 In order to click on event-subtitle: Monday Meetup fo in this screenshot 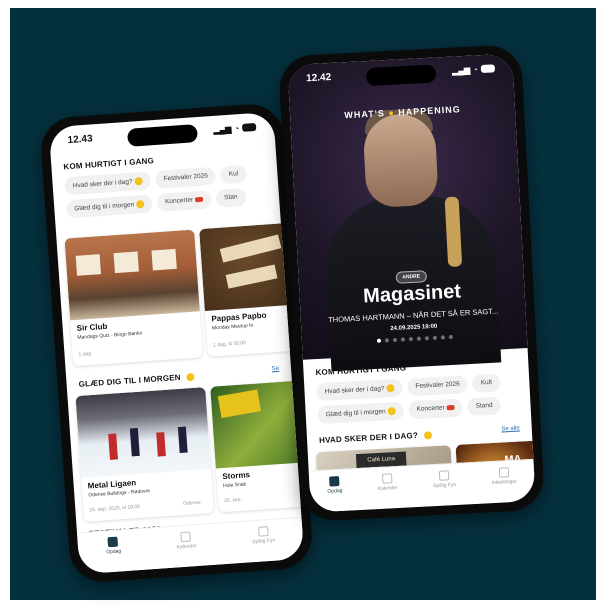, I will do `click(232, 327)`.